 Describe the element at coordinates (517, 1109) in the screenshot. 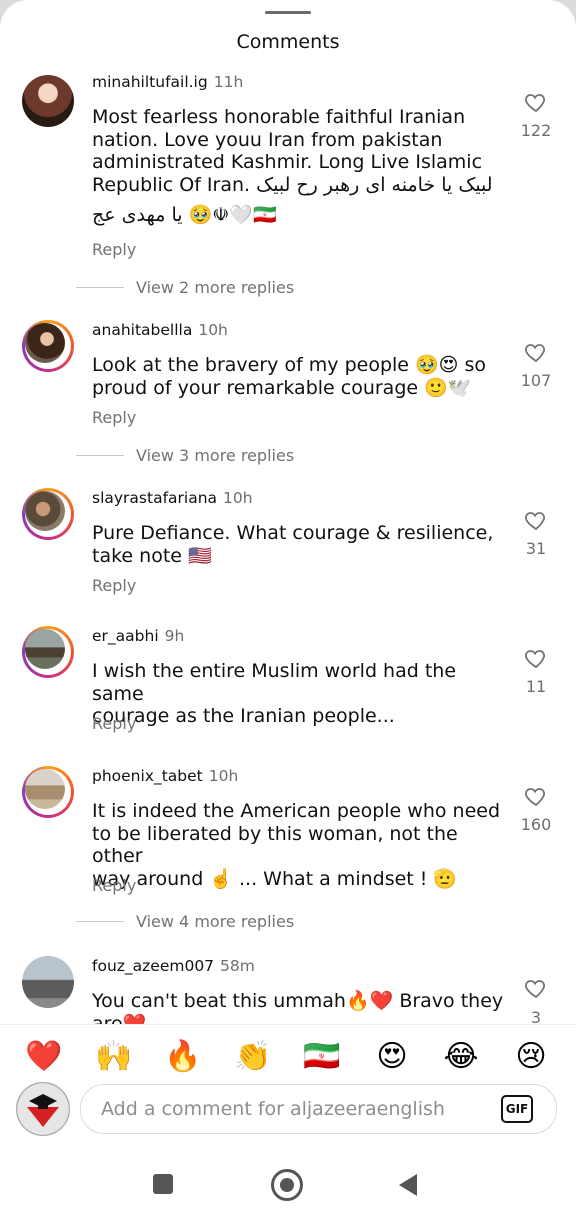

I see `gif-button: GIF` at that location.